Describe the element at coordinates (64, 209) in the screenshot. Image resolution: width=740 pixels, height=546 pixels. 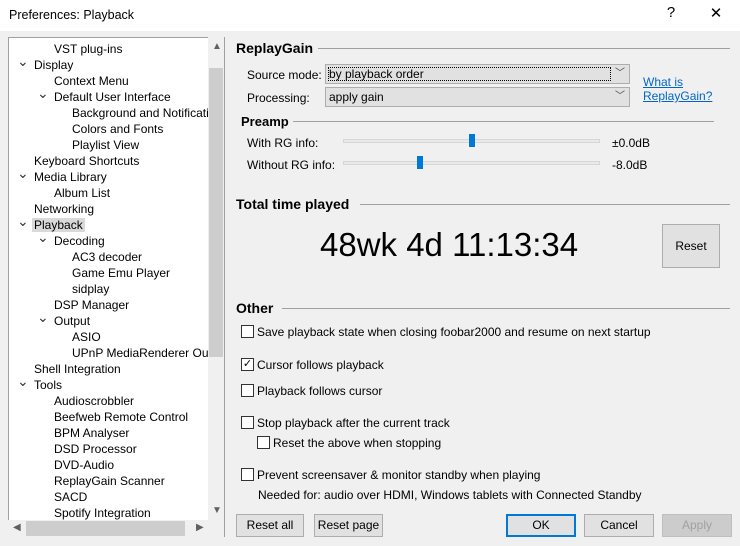
I see `tree-item: Networking` at that location.